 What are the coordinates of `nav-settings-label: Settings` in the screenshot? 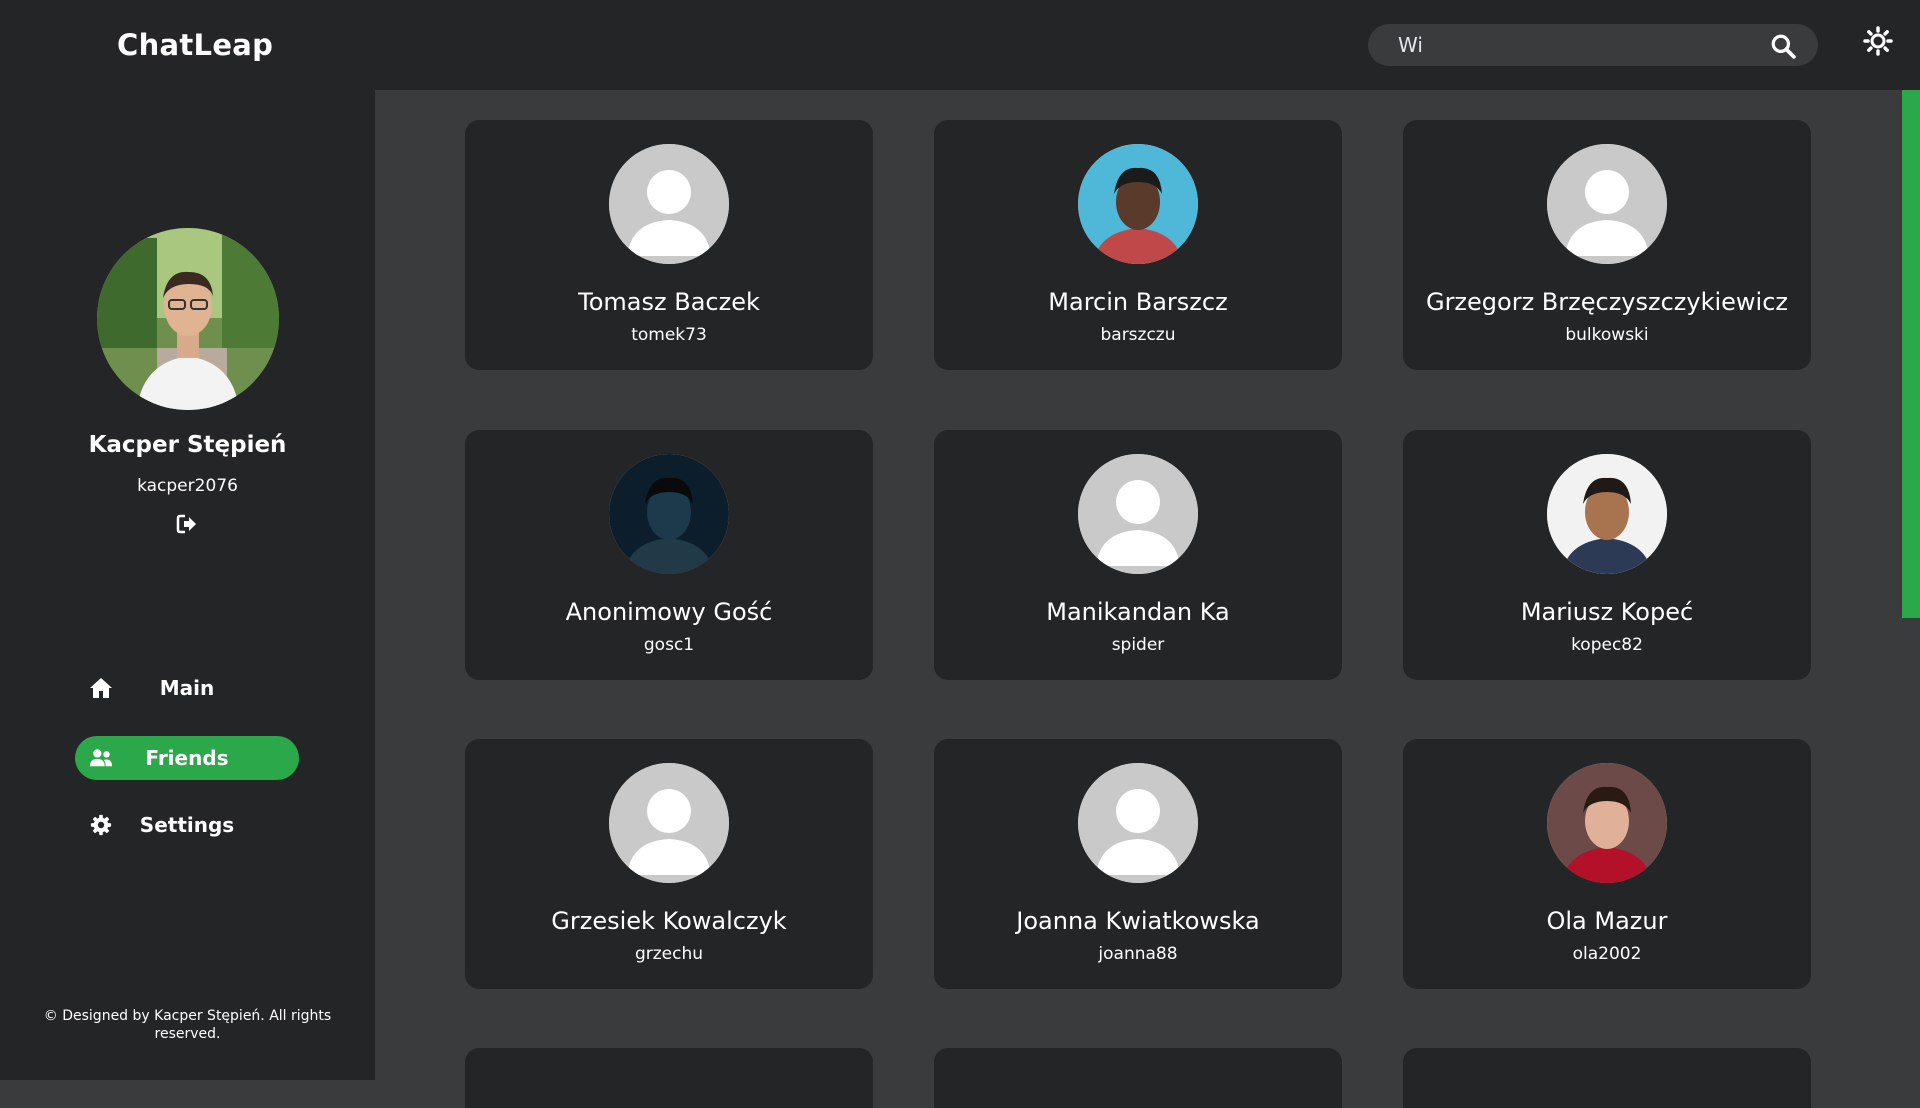 It's located at (187, 825).